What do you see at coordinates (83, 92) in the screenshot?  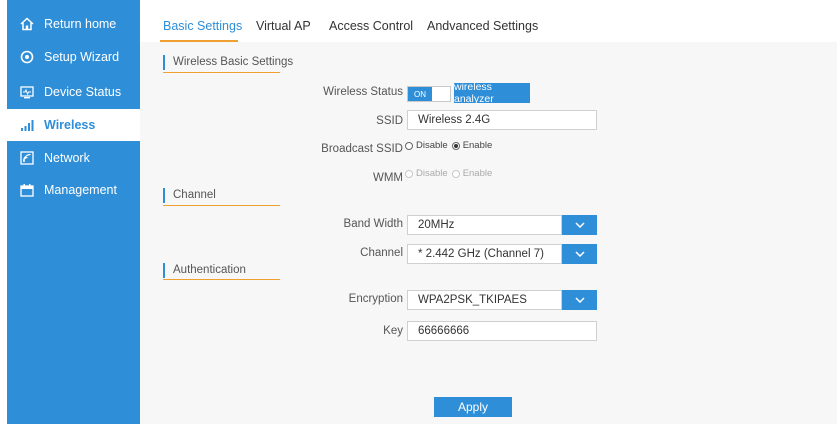 I see `sidebar-item-label: Device Status` at bounding box center [83, 92].